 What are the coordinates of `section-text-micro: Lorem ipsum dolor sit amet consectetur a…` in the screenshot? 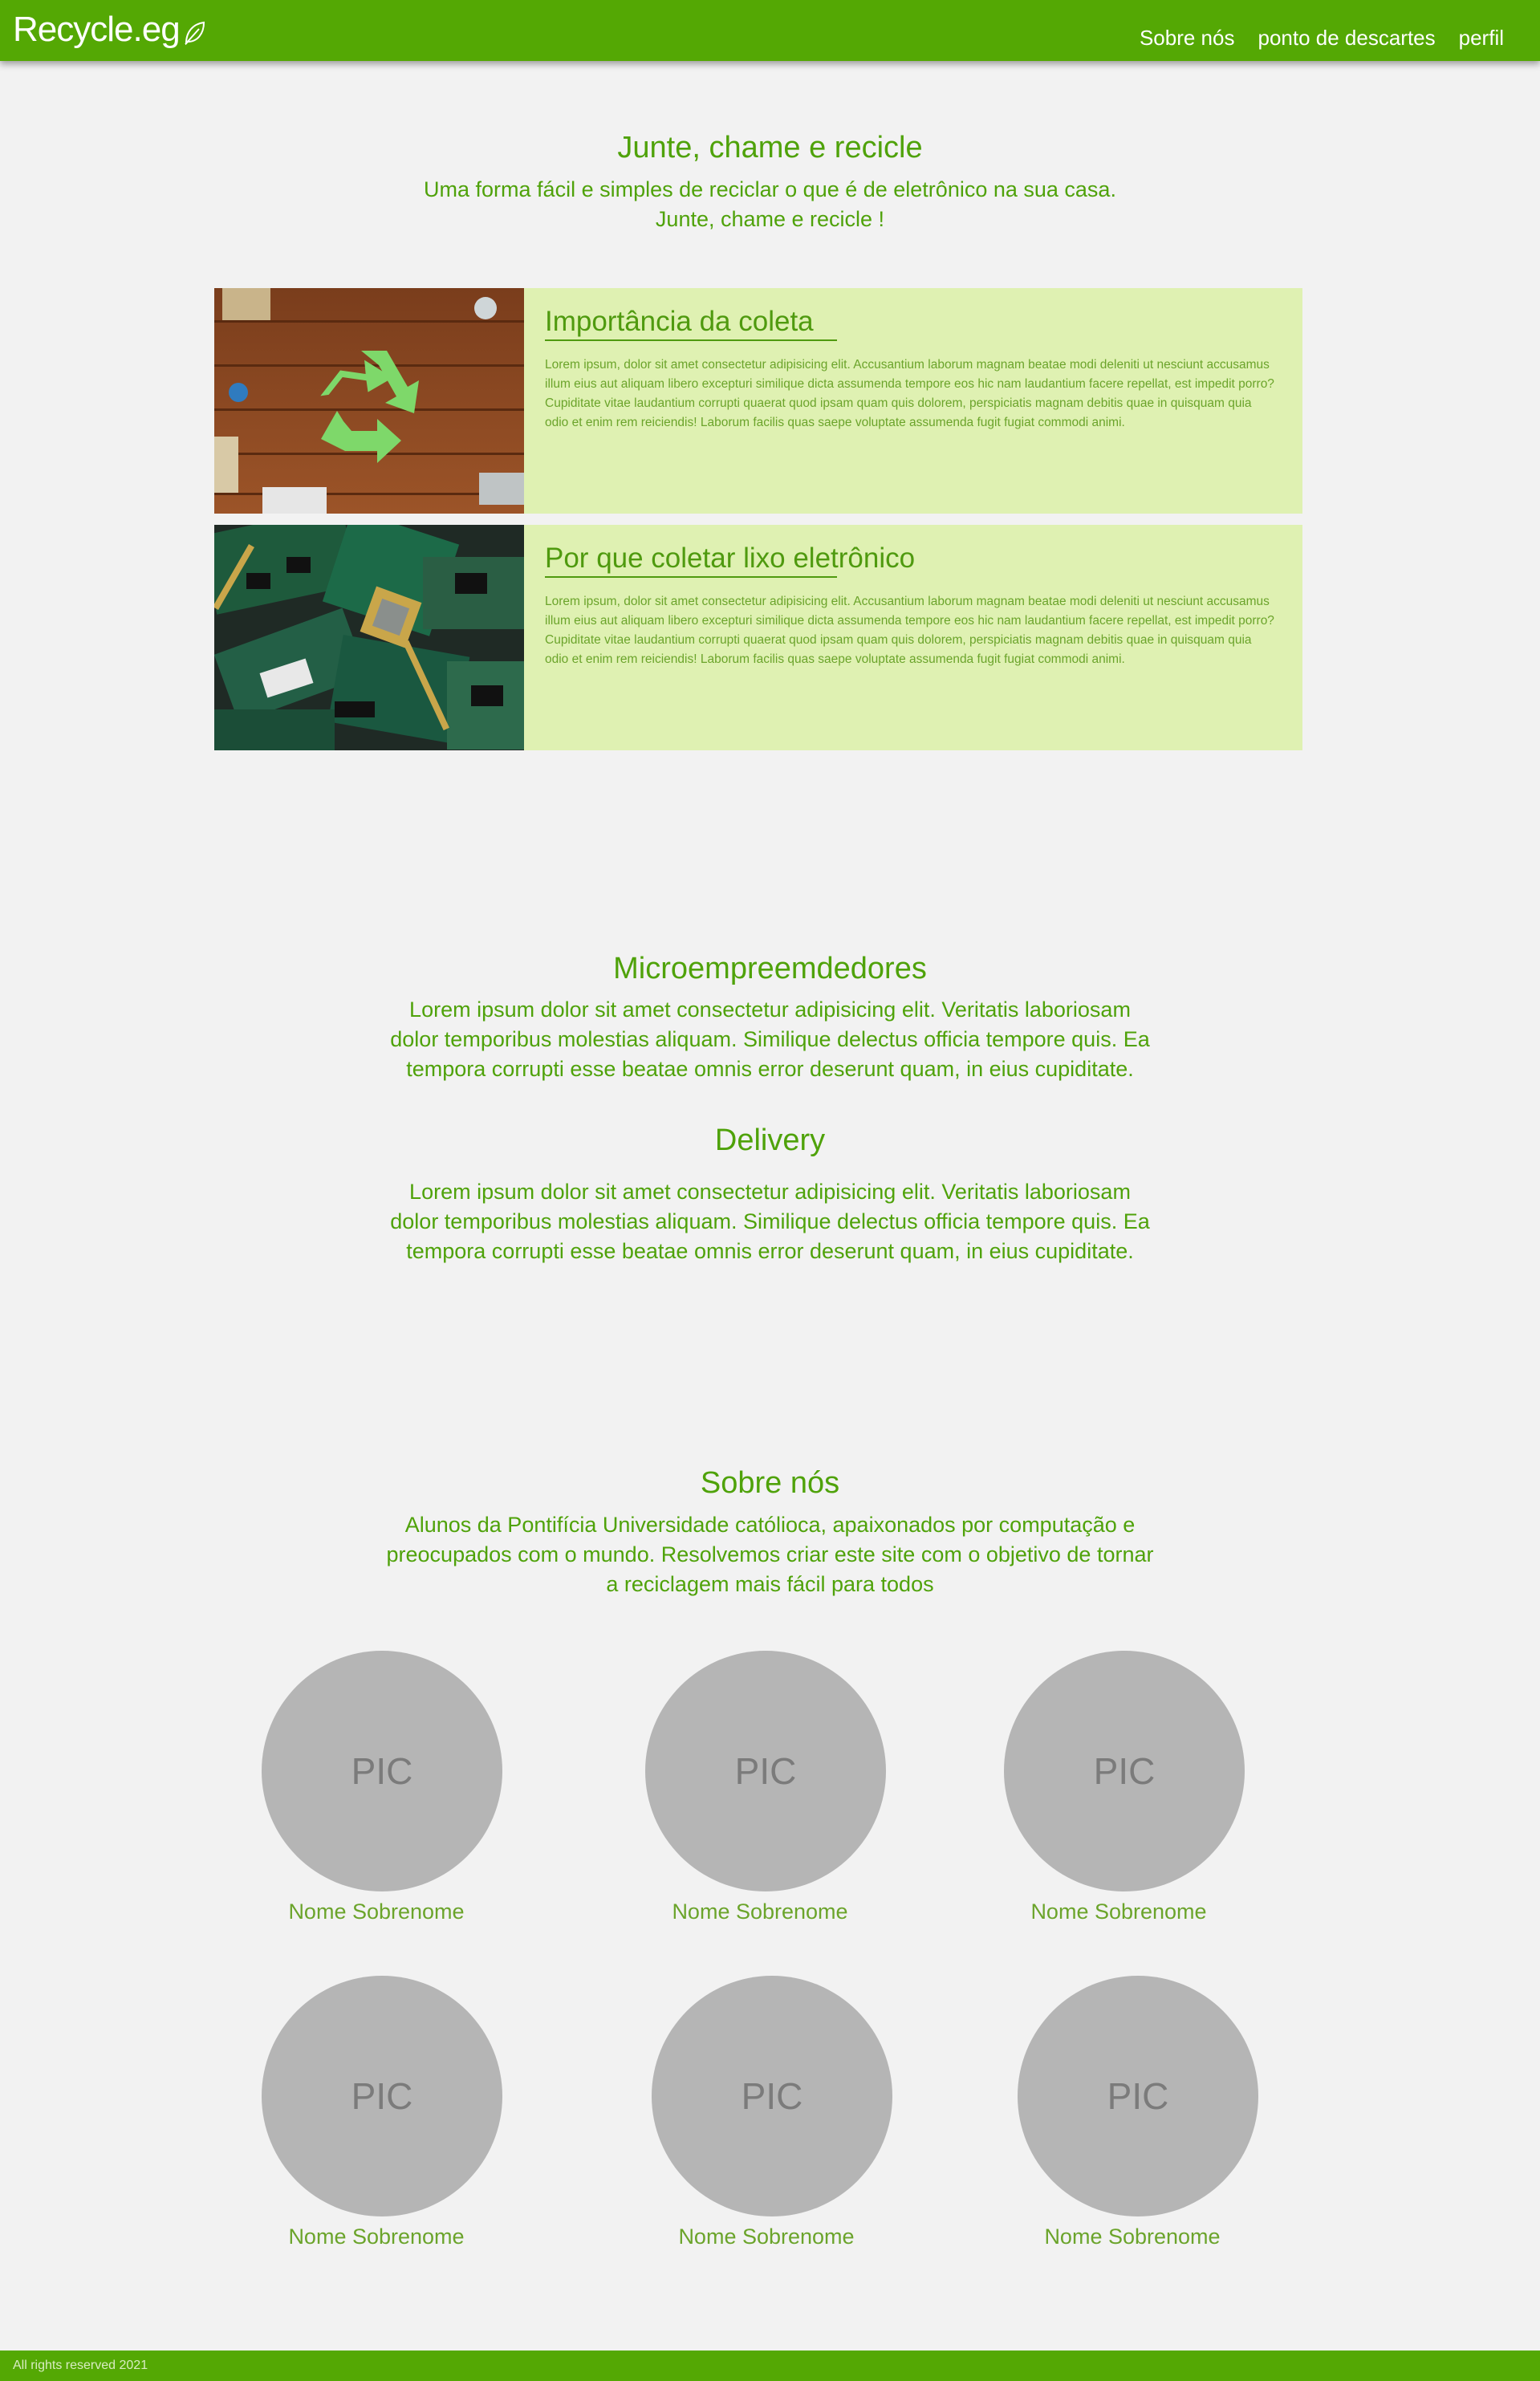 It's located at (770, 1039).